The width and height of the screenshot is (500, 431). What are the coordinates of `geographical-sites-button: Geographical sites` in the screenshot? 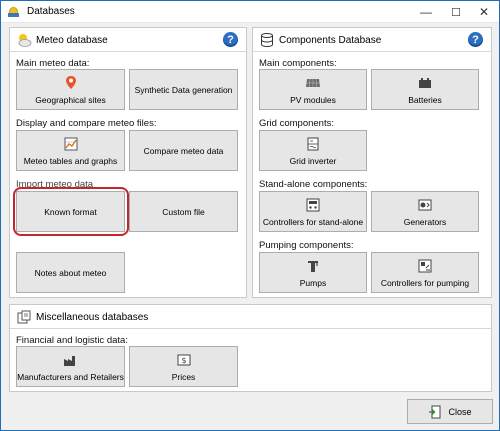 It's located at (70, 89).